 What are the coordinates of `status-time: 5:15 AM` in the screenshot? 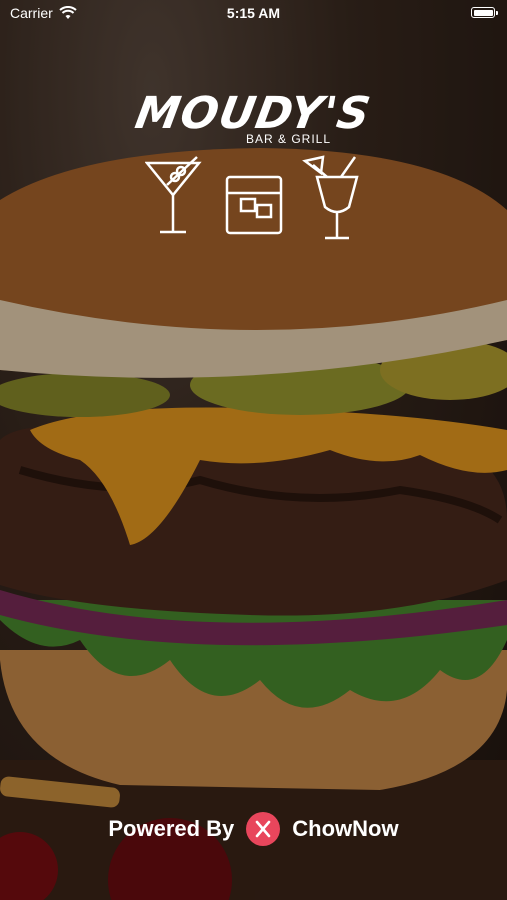 It's located at (253, 13).